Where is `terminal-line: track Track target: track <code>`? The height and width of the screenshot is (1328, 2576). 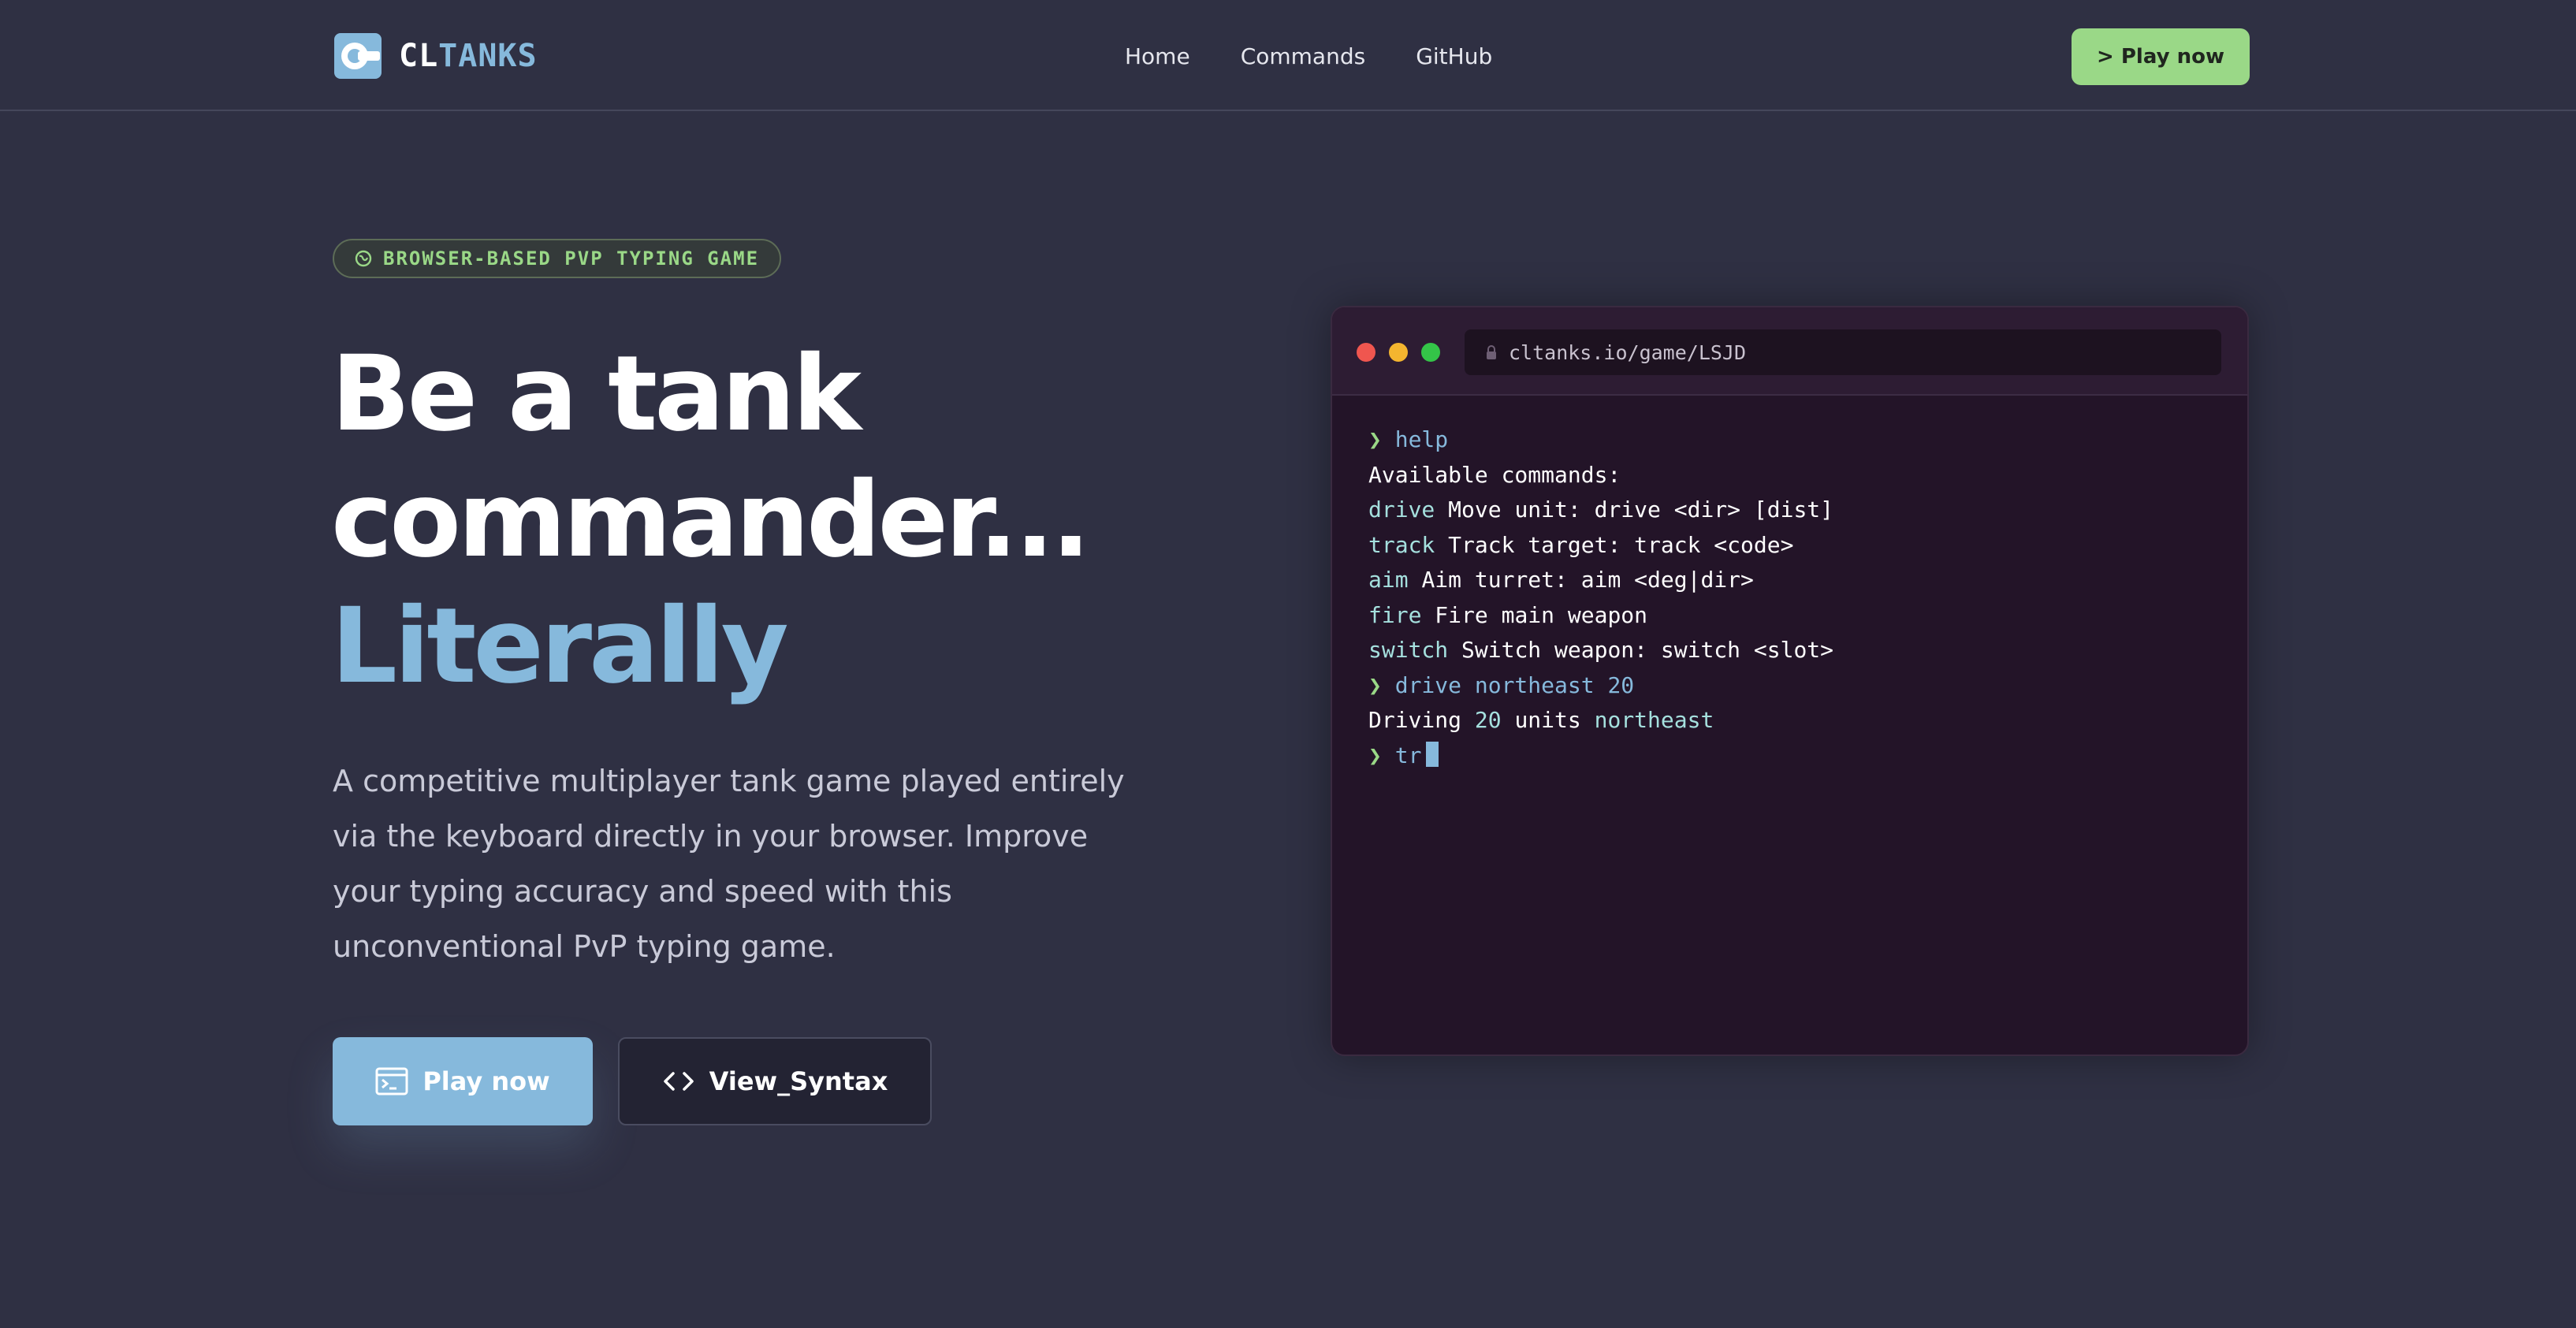 terminal-line: track Track target: track <code> is located at coordinates (1581, 544).